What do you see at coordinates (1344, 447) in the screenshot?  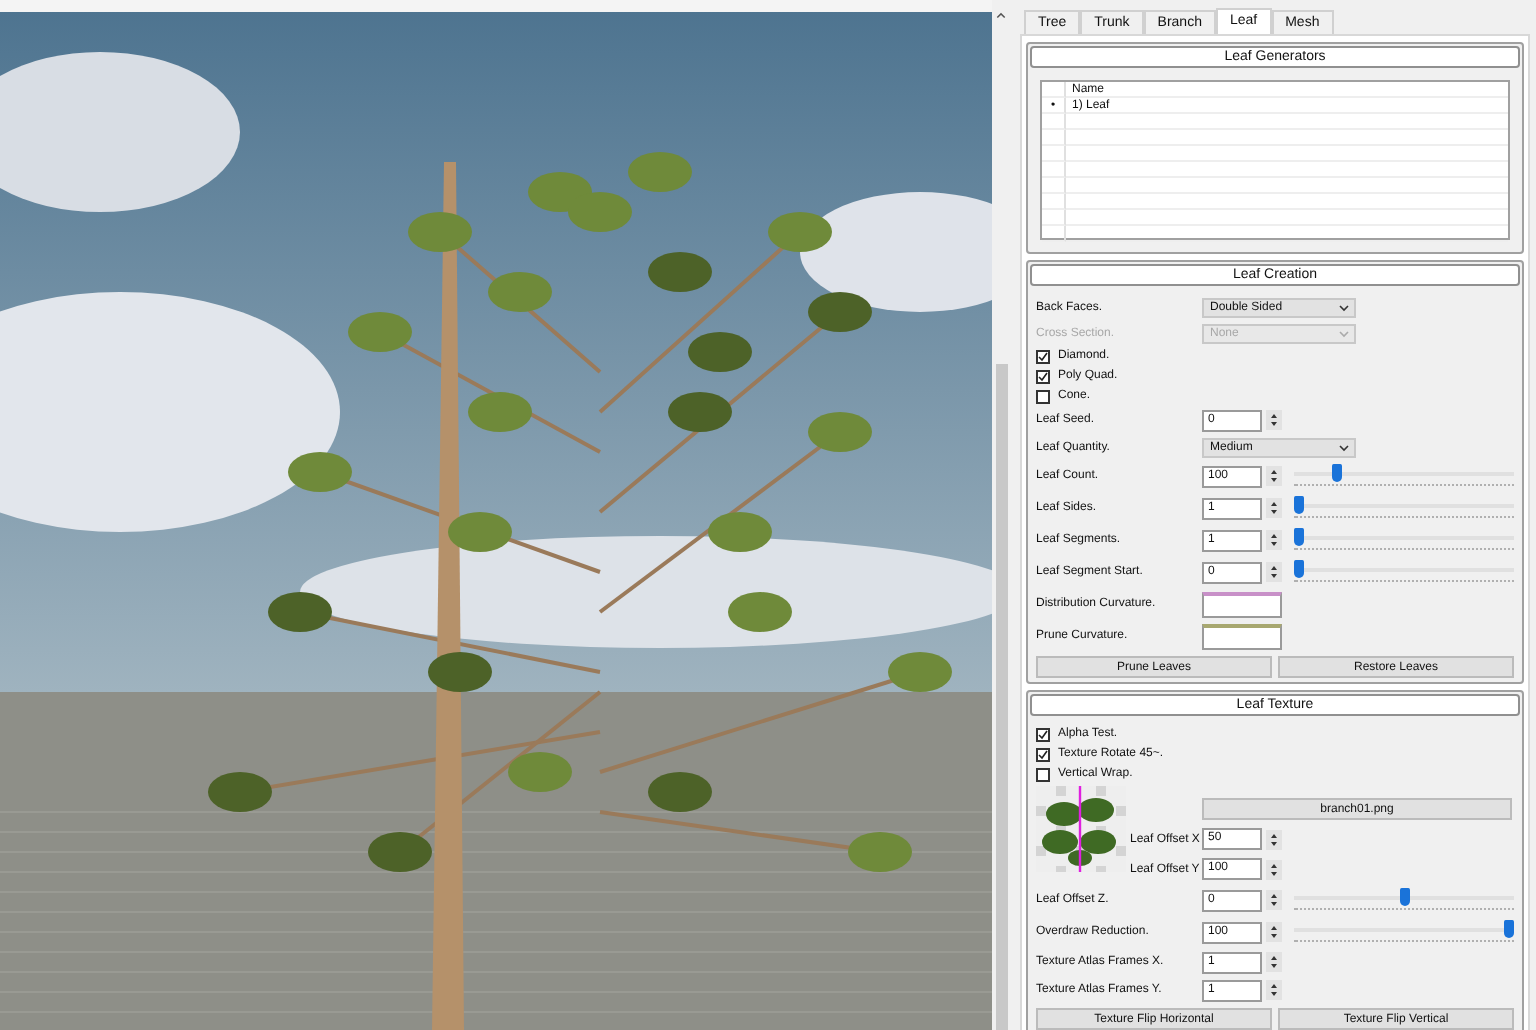 I see `caret-icon` at bounding box center [1344, 447].